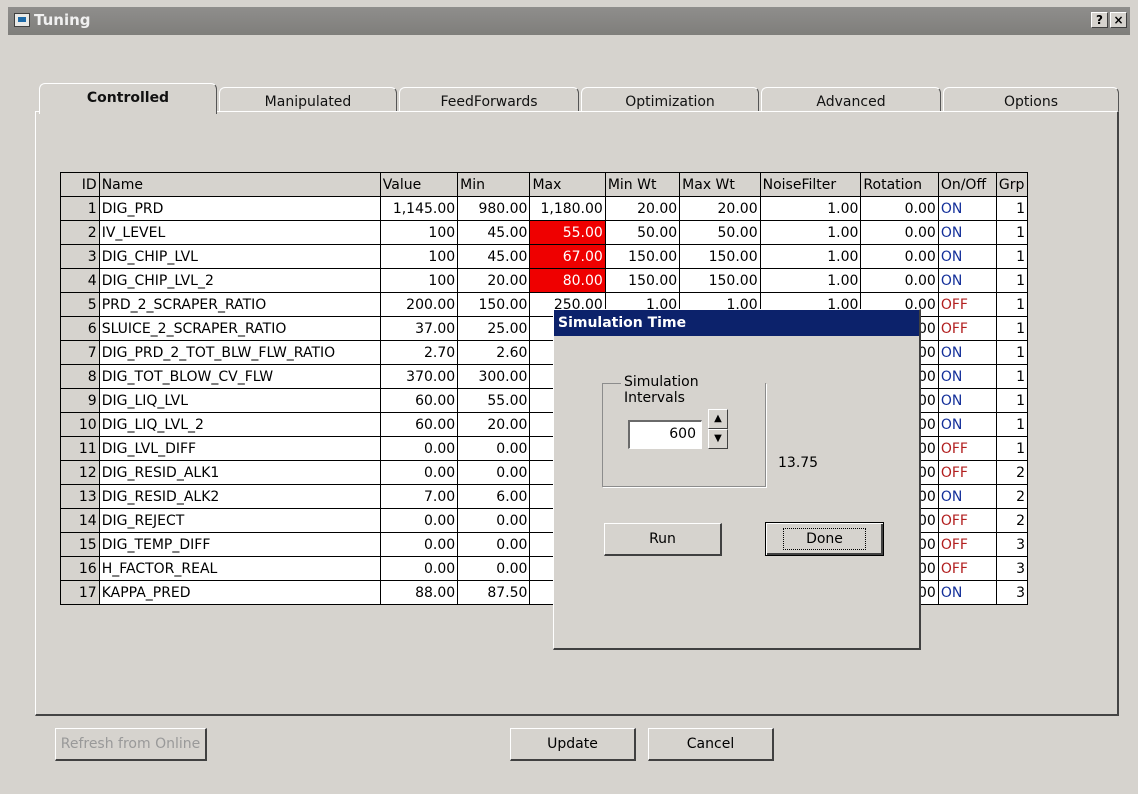 Image resolution: width=1138 pixels, height=794 pixels. What do you see at coordinates (419, 208) in the screenshot?
I see `cell-value: 1,145.00` at bounding box center [419, 208].